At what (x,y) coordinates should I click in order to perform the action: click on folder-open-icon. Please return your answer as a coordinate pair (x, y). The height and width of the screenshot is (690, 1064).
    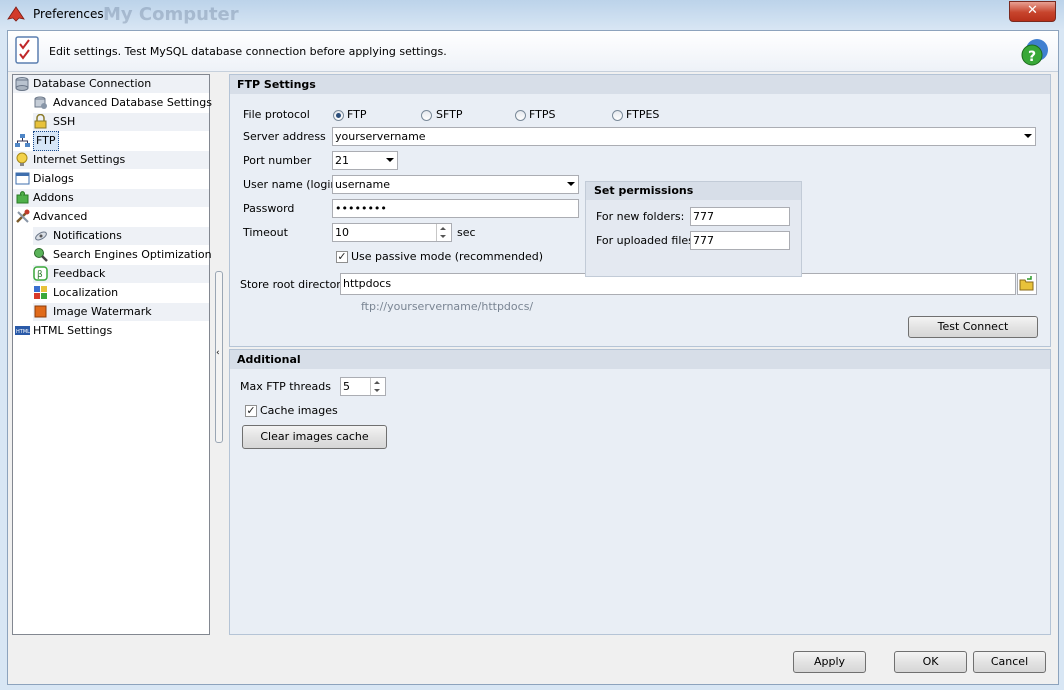
    Looking at the image, I should click on (1026, 283).